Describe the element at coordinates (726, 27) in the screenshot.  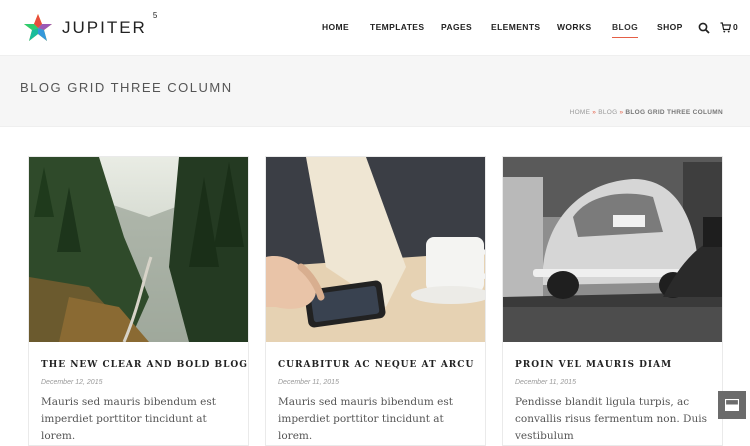
I see `cart-icon` at that location.